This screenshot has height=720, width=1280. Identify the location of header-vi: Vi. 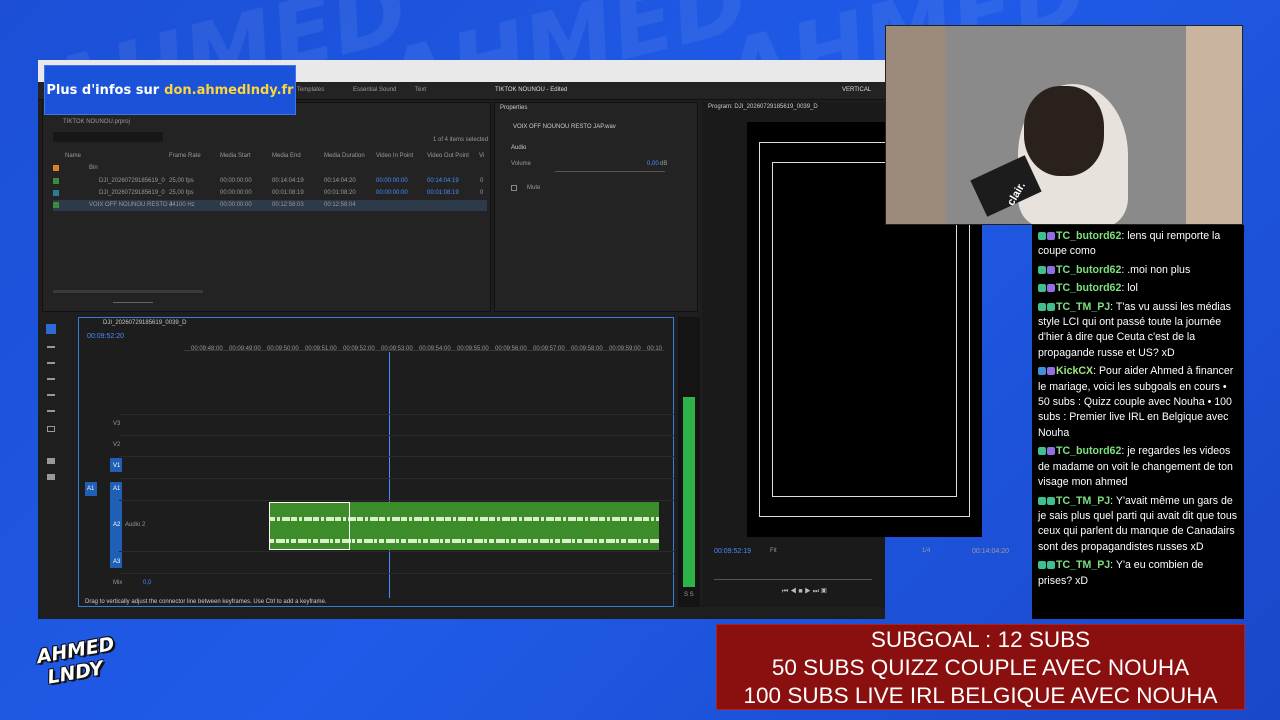
(481, 156).